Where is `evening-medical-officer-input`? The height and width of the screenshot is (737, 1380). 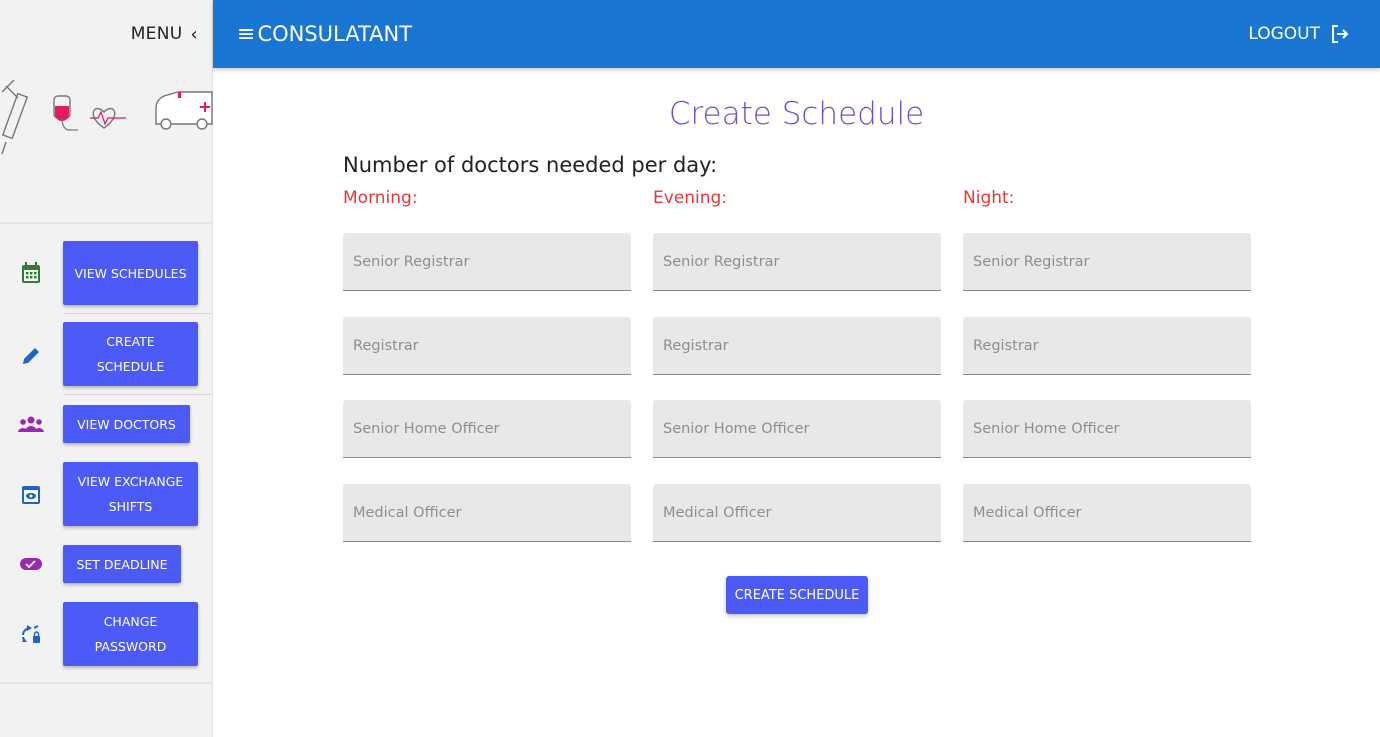 evening-medical-officer-input is located at coordinates (797, 513).